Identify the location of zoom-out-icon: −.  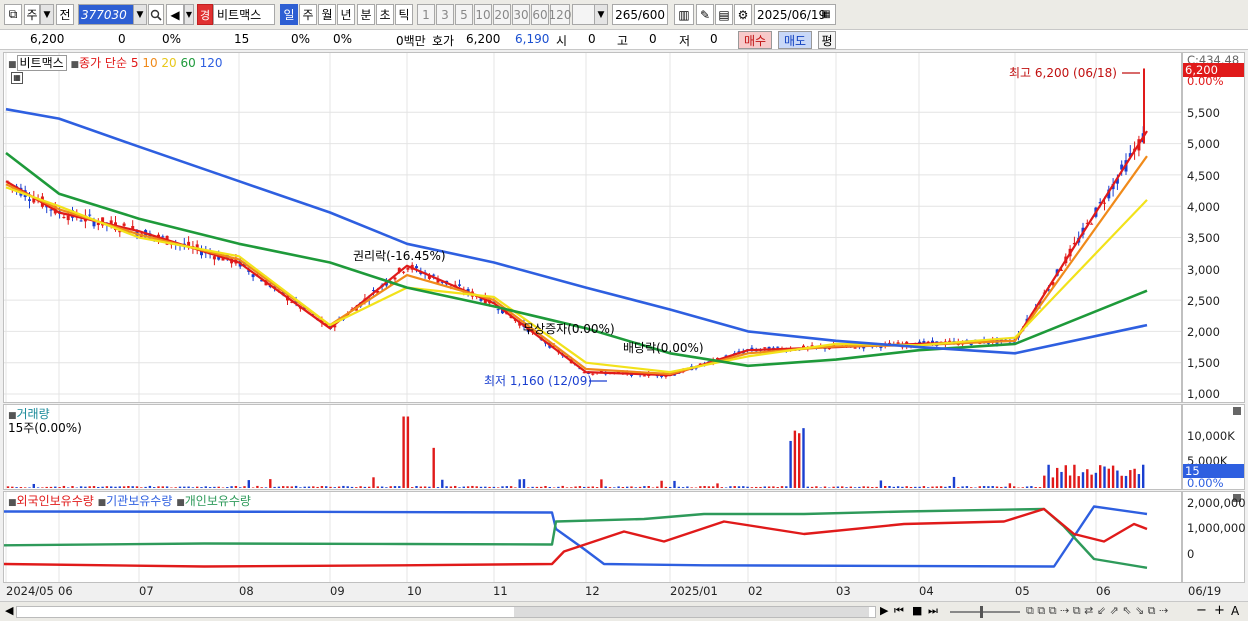
(1201, 610).